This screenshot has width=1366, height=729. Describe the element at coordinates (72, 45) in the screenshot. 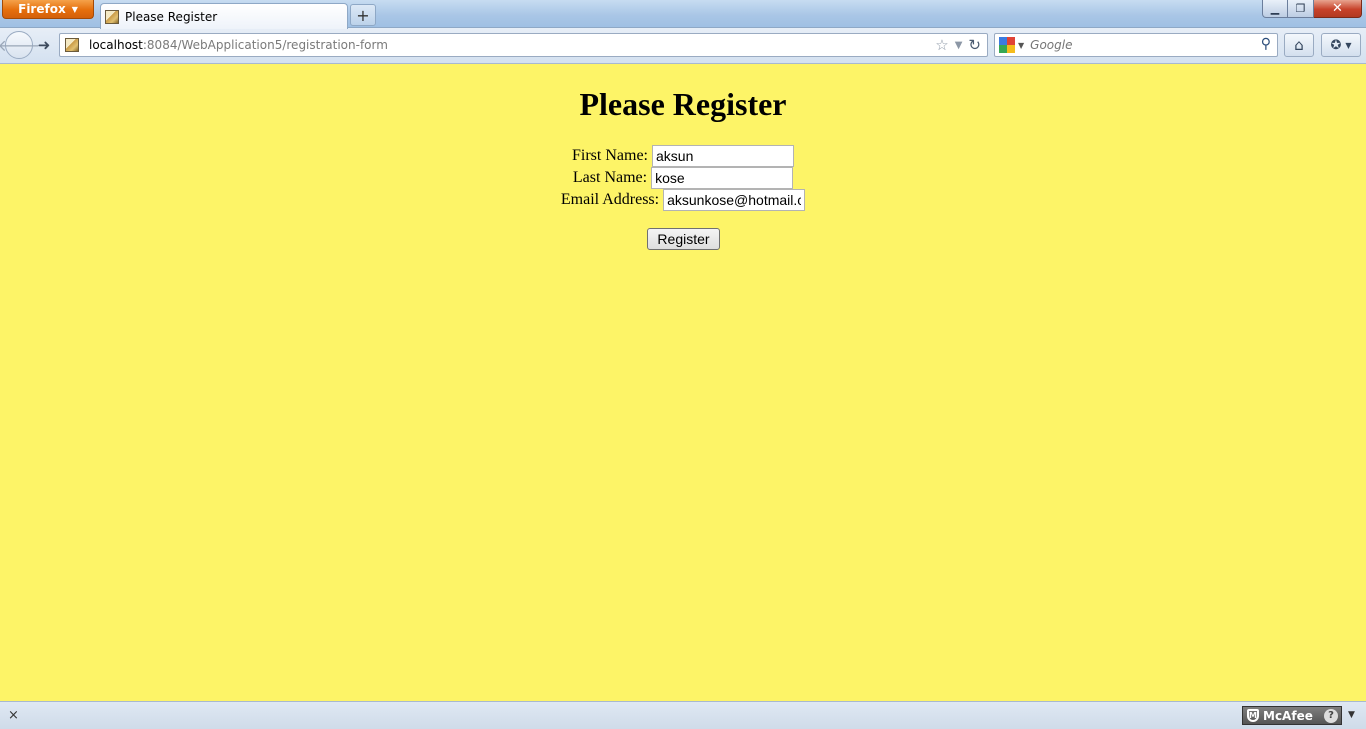

I see `site-identity-icon` at that location.